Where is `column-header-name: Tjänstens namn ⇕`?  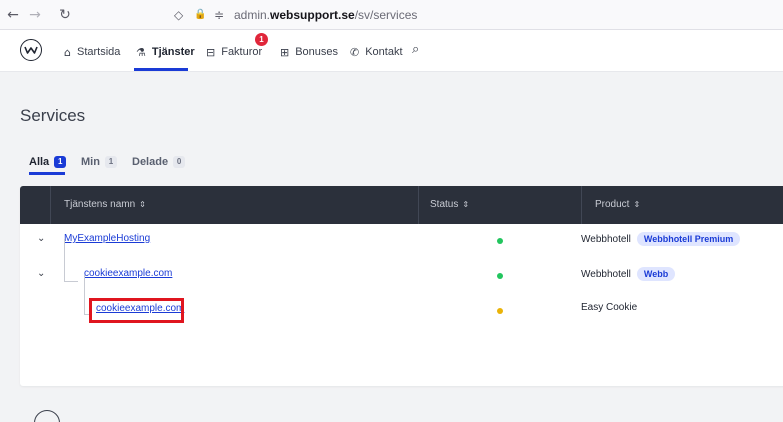
column-header-name: Tjänstens namn ⇕ is located at coordinates (105, 204).